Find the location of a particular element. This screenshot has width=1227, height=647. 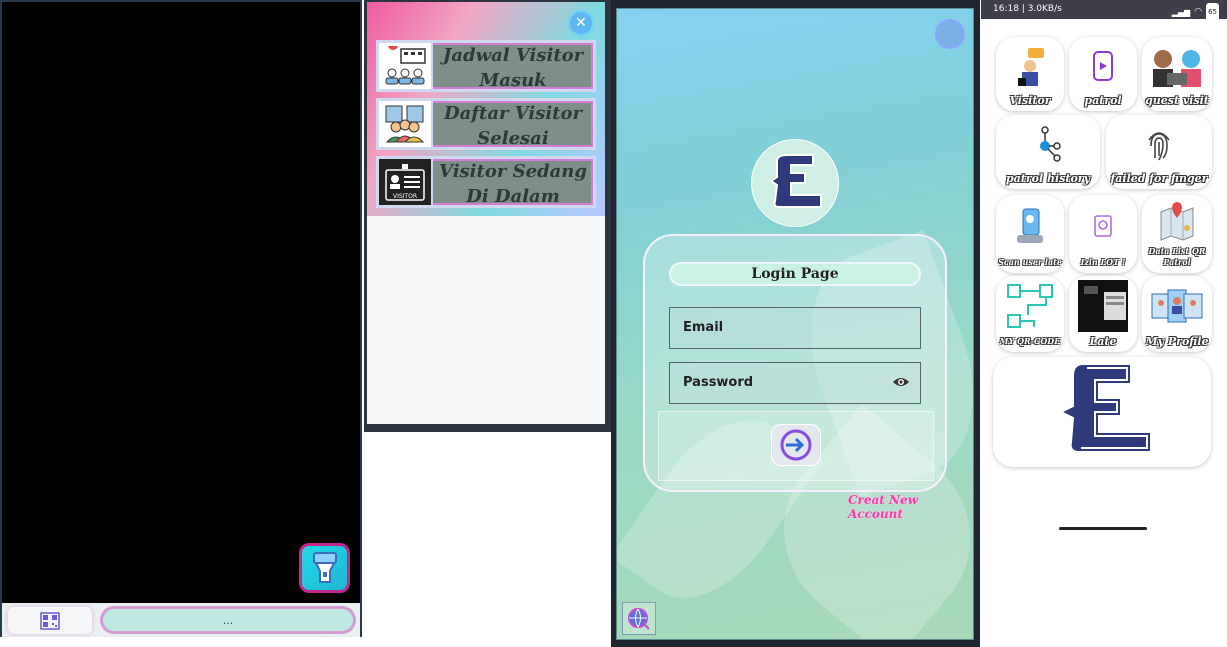

map-icon is located at coordinates (1177, 221).